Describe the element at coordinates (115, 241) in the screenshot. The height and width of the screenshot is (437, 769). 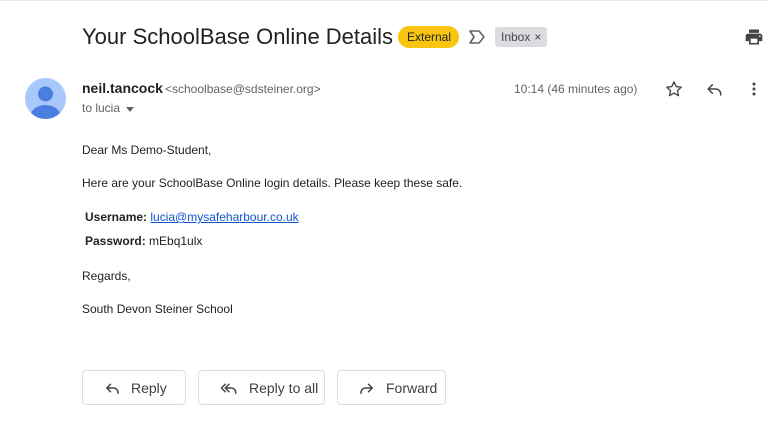
I see `password-label: Password:` at that location.